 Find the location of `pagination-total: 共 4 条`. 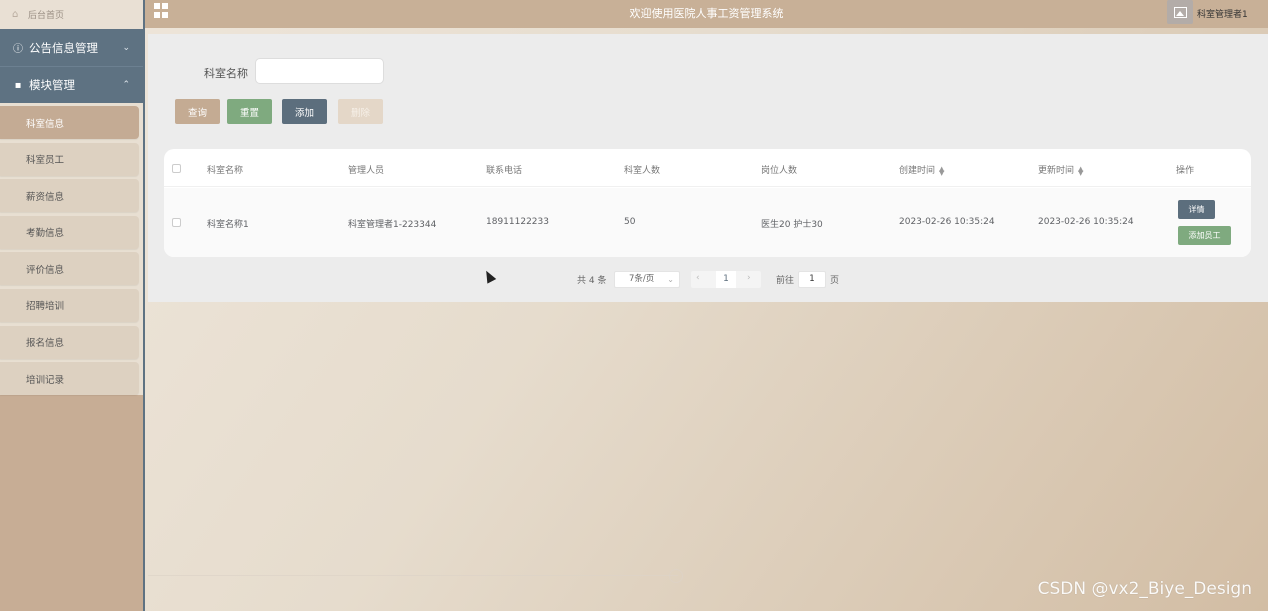

pagination-total: 共 4 条 is located at coordinates (592, 281).